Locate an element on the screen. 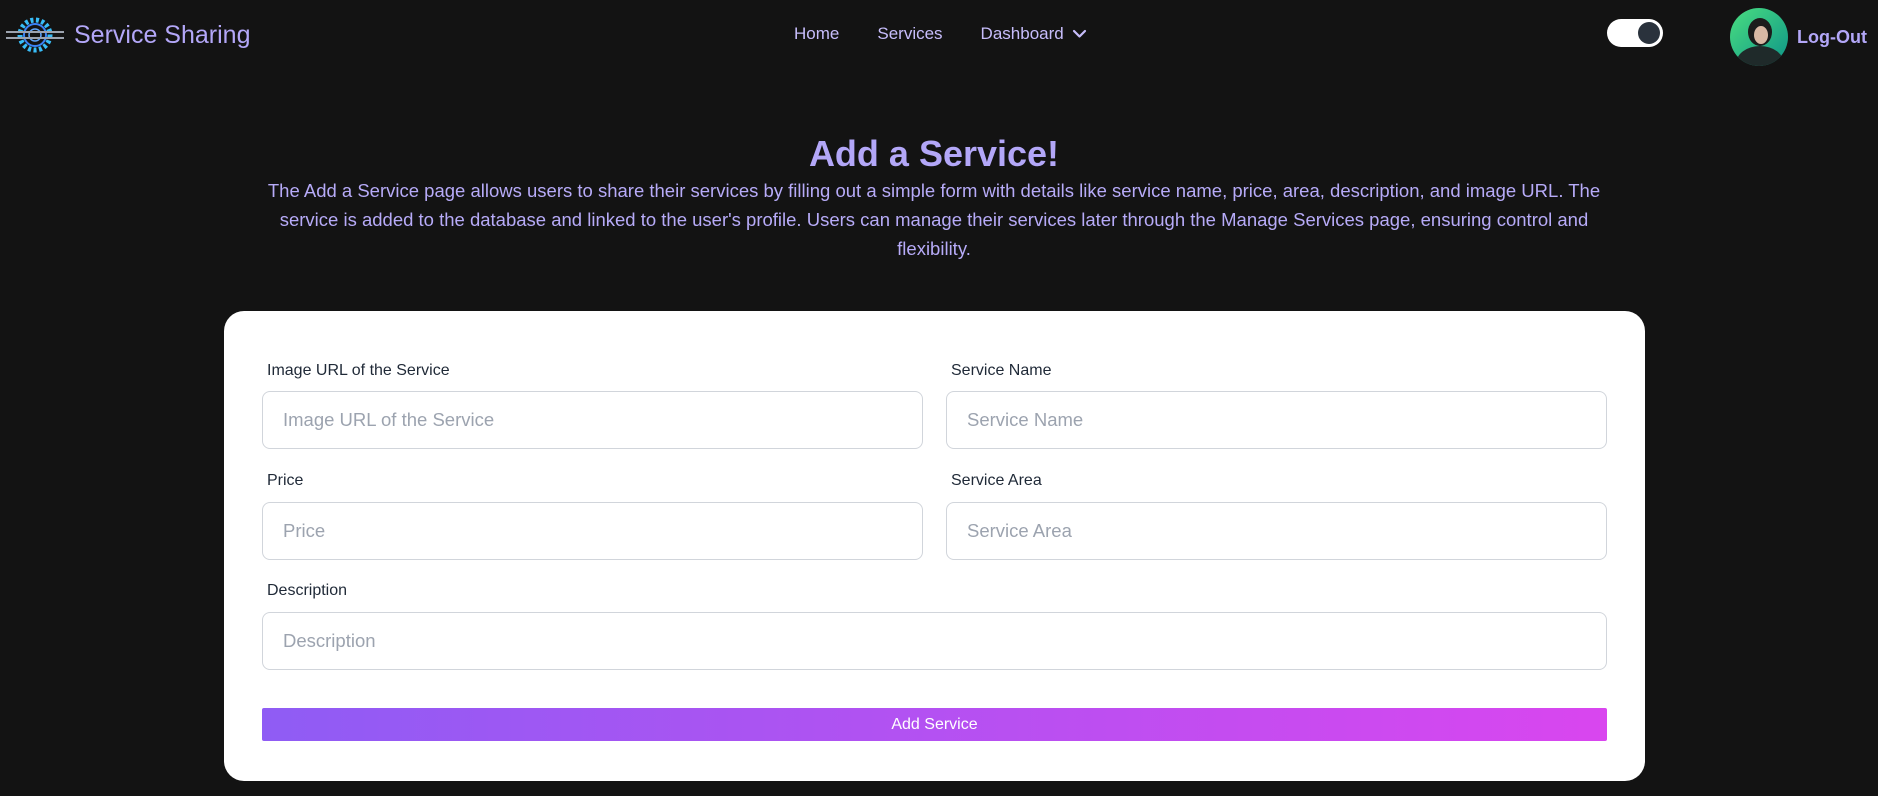 This screenshot has height=796, width=1878. description-label: Description is located at coordinates (307, 590).